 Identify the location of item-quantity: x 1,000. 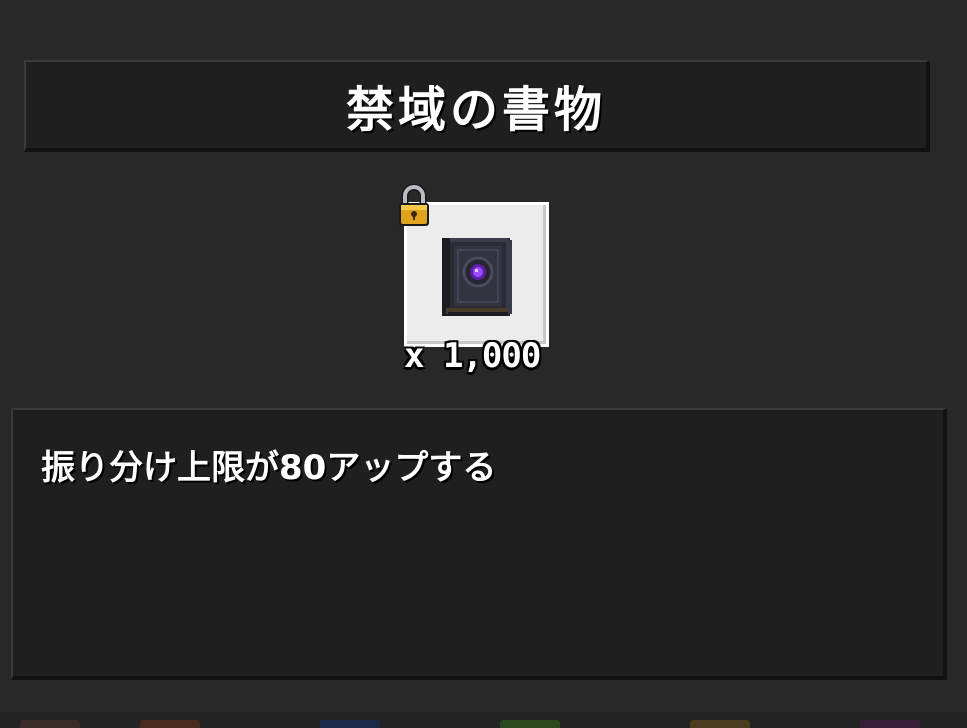
(472, 356).